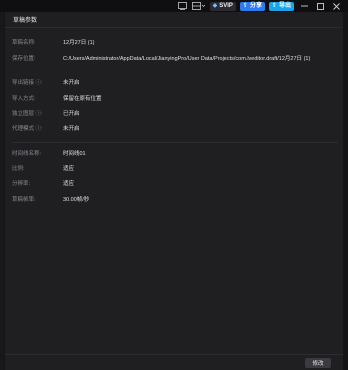 This screenshot has width=348, height=370. I want to click on share-button: ⇪ 分享, so click(252, 6).